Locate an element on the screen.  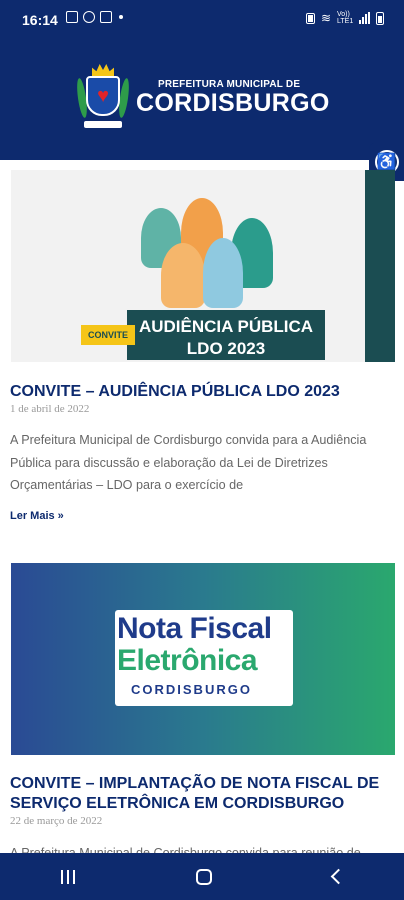
recent-apps-icon is located at coordinates (68, 876).